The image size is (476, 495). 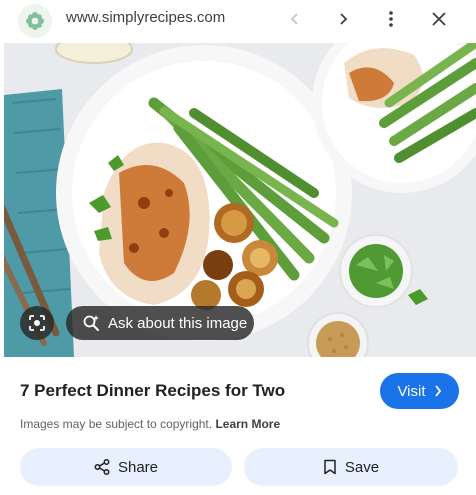 I want to click on result-title: 7 Perfect Dinner Recipes for Two, so click(x=152, y=391).